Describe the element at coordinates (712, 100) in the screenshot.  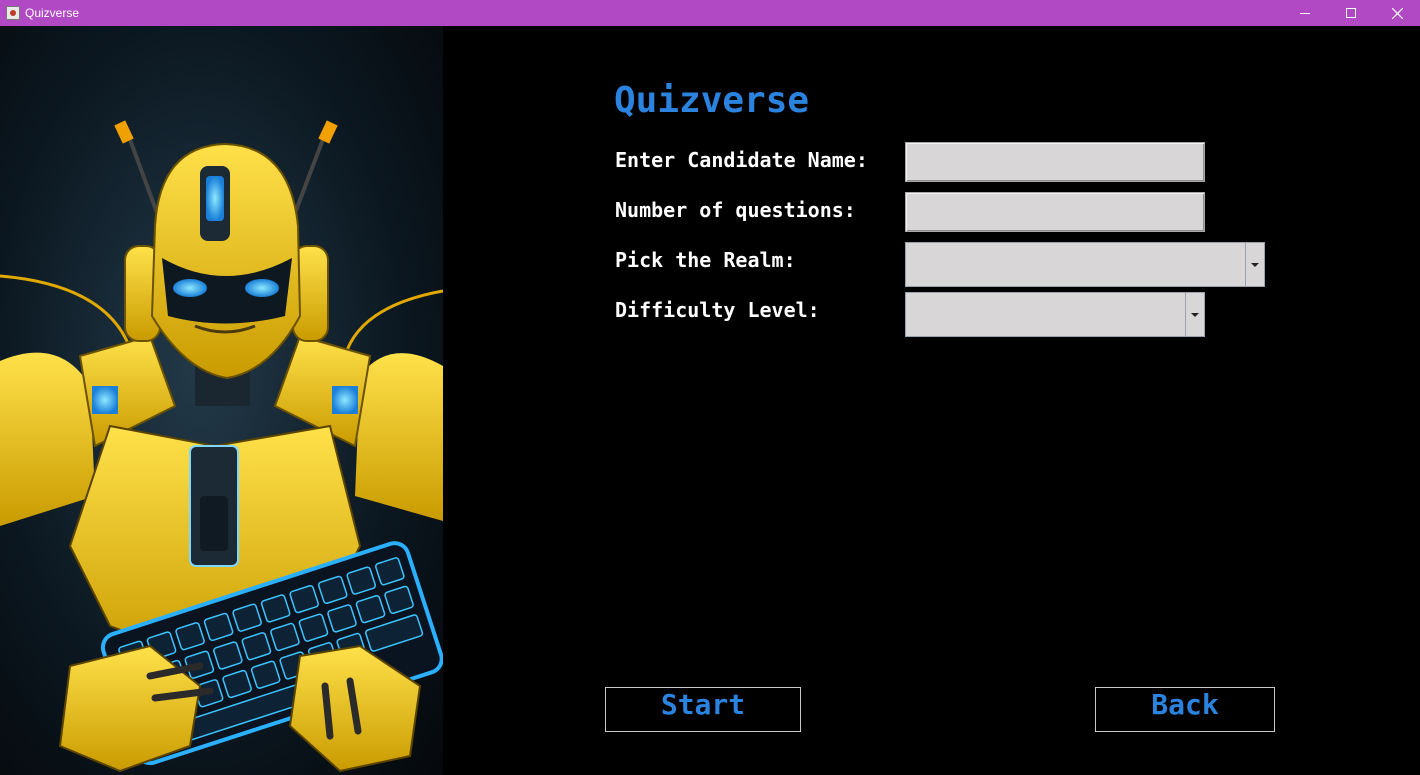
I see `app-heading: Quizverse` at that location.